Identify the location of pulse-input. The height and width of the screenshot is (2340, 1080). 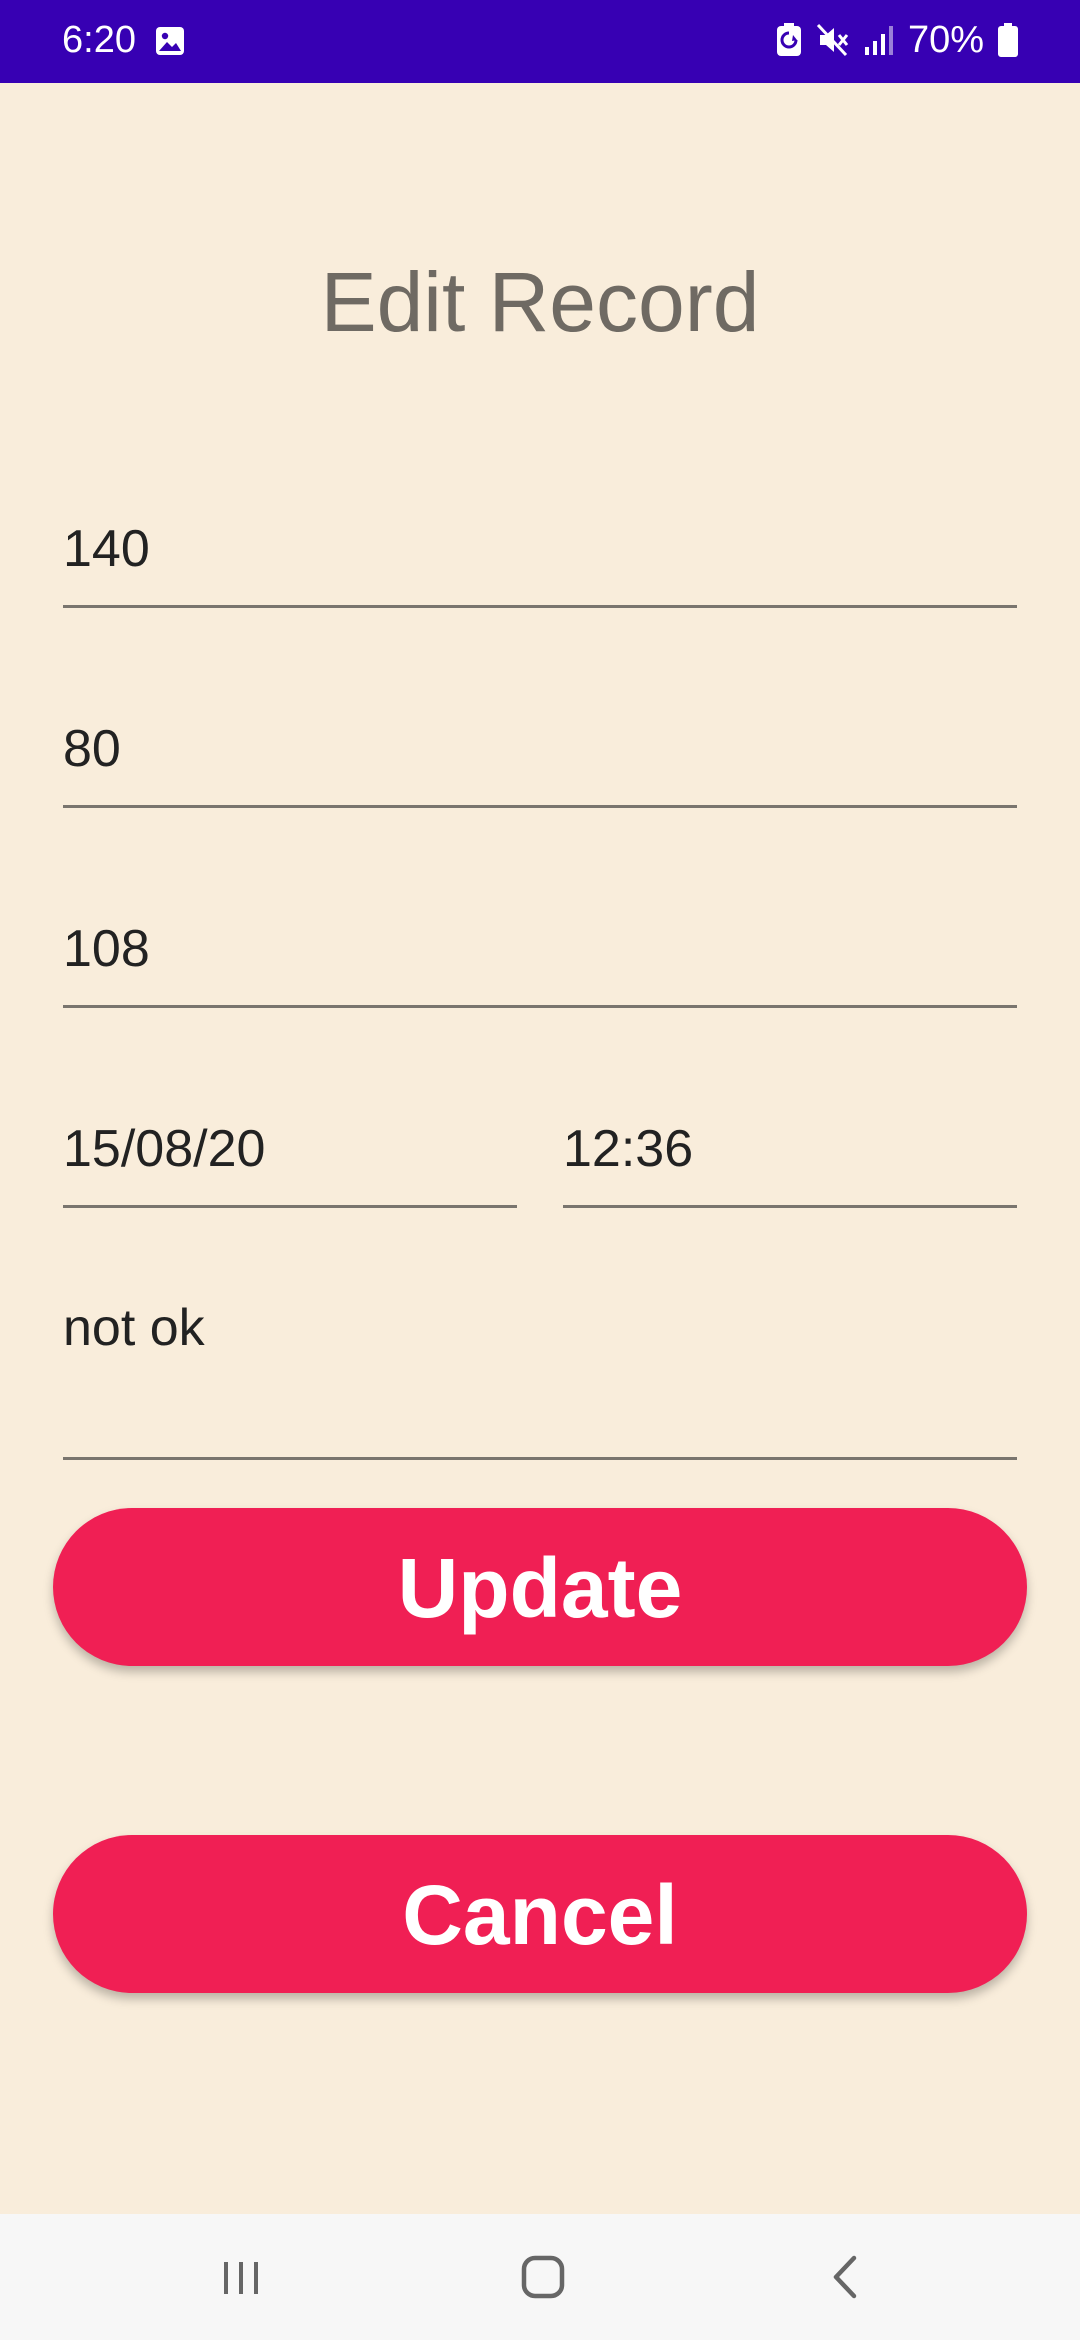
(540, 949).